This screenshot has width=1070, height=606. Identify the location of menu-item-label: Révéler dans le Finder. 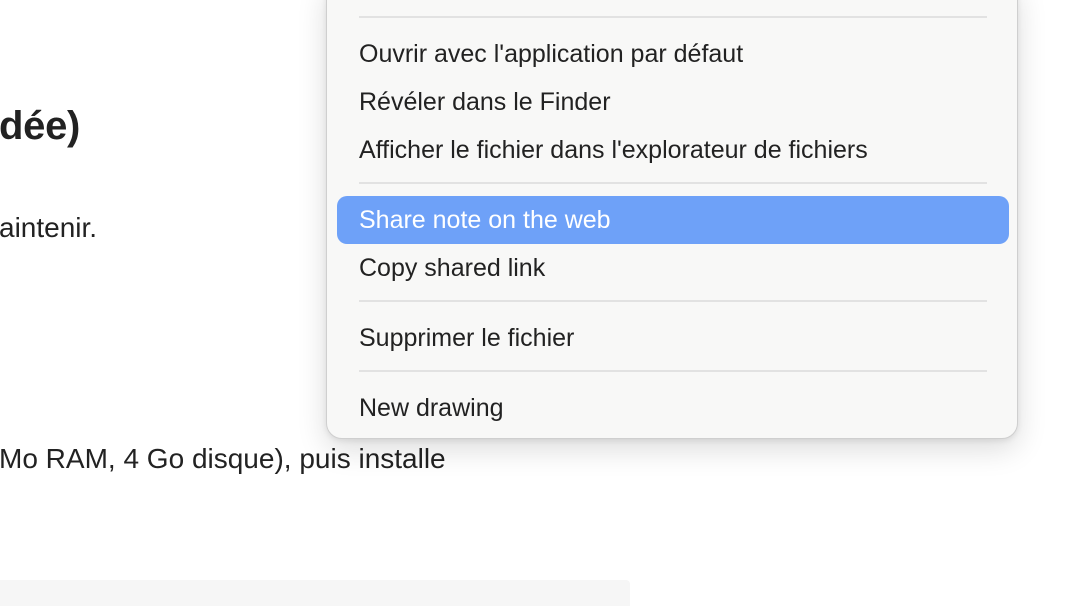
(485, 101).